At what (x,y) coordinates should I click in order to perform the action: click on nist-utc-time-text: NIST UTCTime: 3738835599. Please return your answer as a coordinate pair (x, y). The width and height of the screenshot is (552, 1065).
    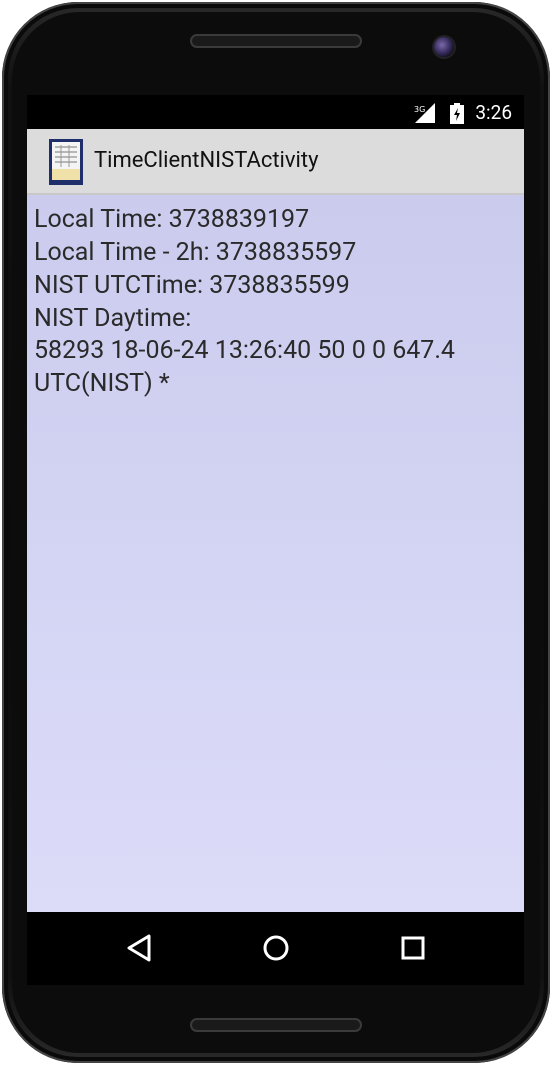
    Looking at the image, I should click on (192, 285).